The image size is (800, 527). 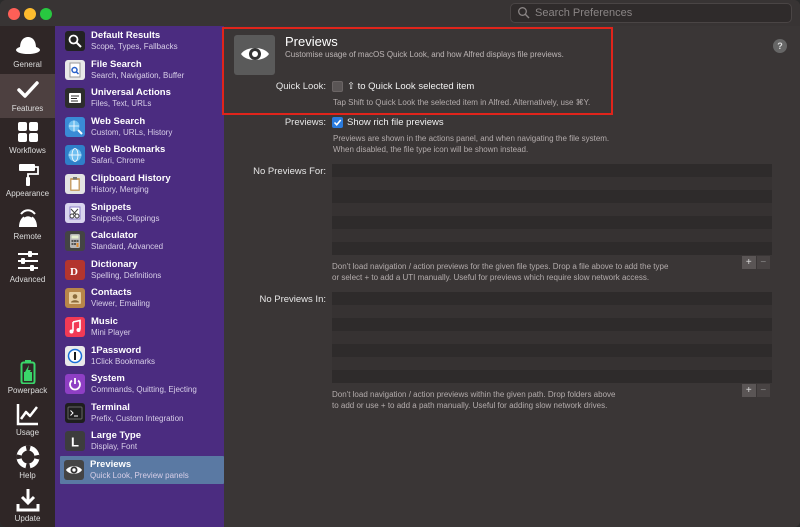 What do you see at coordinates (134, 46) in the screenshot?
I see `feature-item-subtitle: Scope, Types, Fallbacks` at bounding box center [134, 46].